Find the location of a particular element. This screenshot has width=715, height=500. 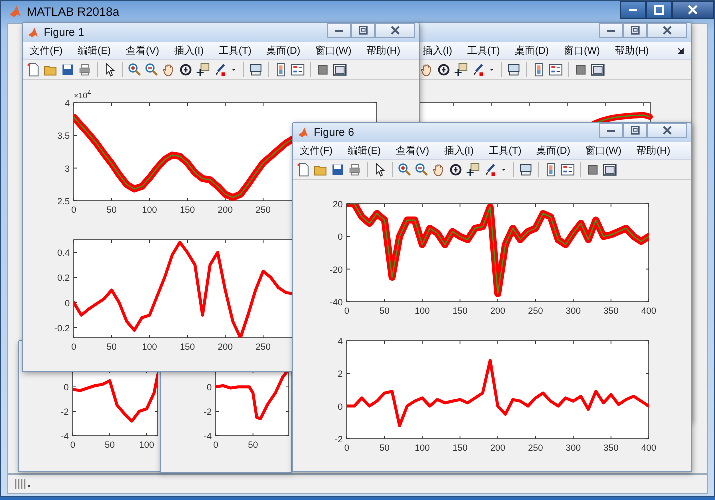

window-title: Figure 6 is located at coordinates (334, 132).